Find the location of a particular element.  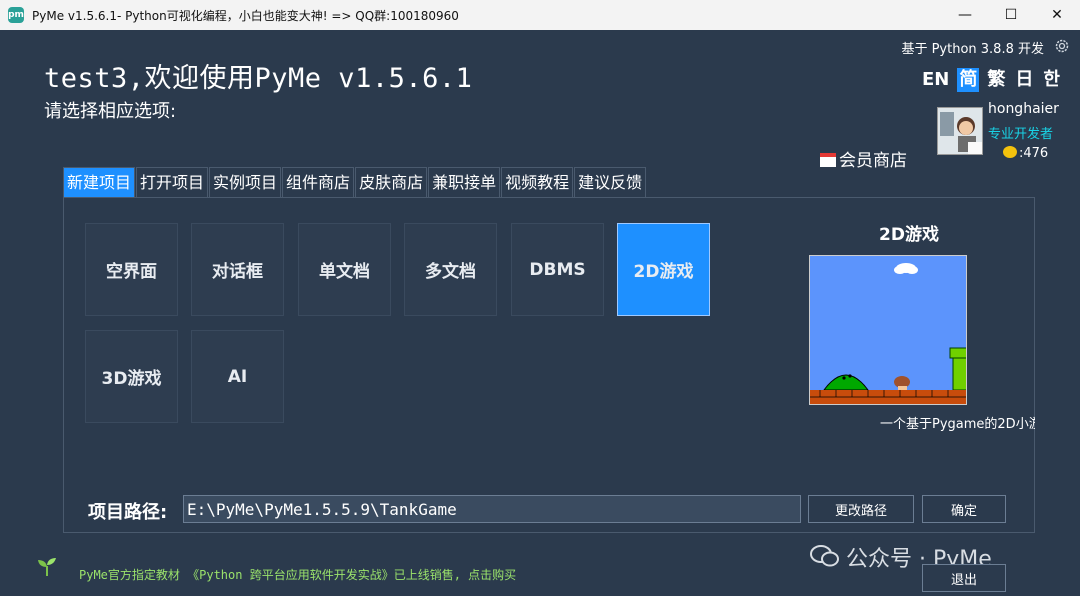

tab-freelance: 兼职接单 is located at coordinates (464, 182).